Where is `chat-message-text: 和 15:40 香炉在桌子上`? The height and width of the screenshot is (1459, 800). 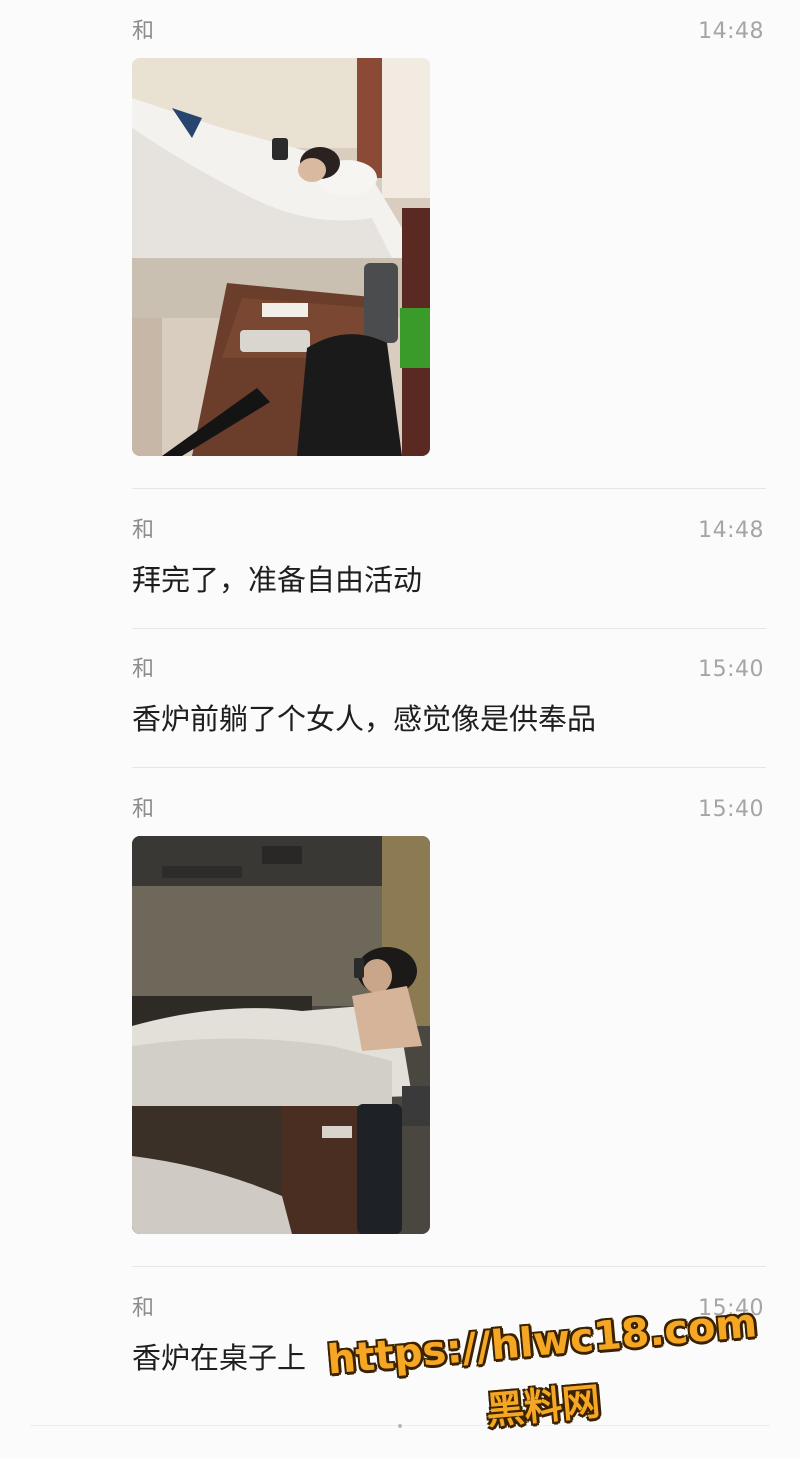
chat-message-text: 和 15:40 香炉在桌子上 is located at coordinates (449, 1335).